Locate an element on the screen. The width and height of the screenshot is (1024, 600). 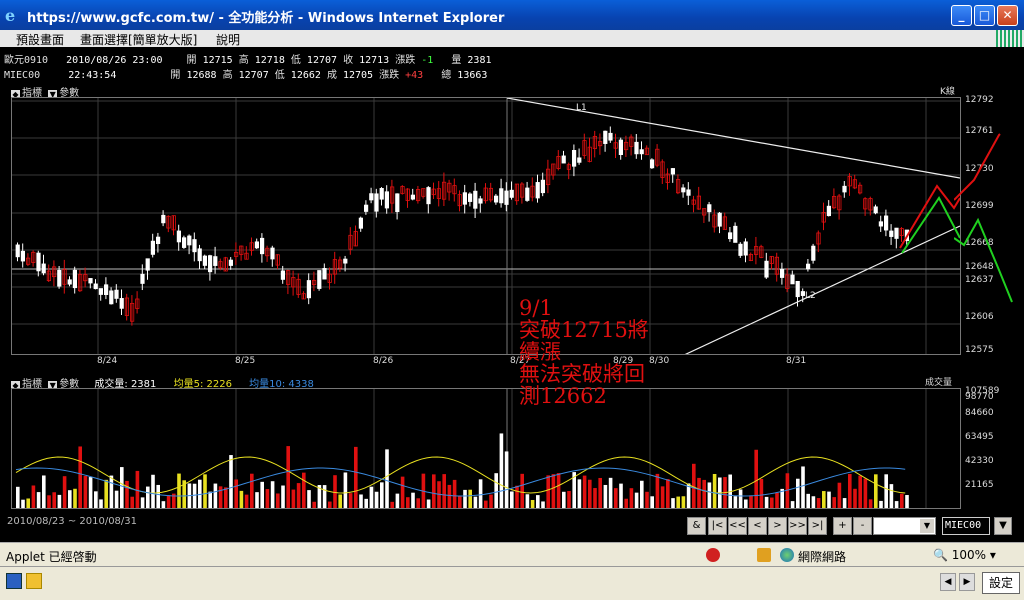
annotation-line: 9/1 is located at coordinates (536, 308).